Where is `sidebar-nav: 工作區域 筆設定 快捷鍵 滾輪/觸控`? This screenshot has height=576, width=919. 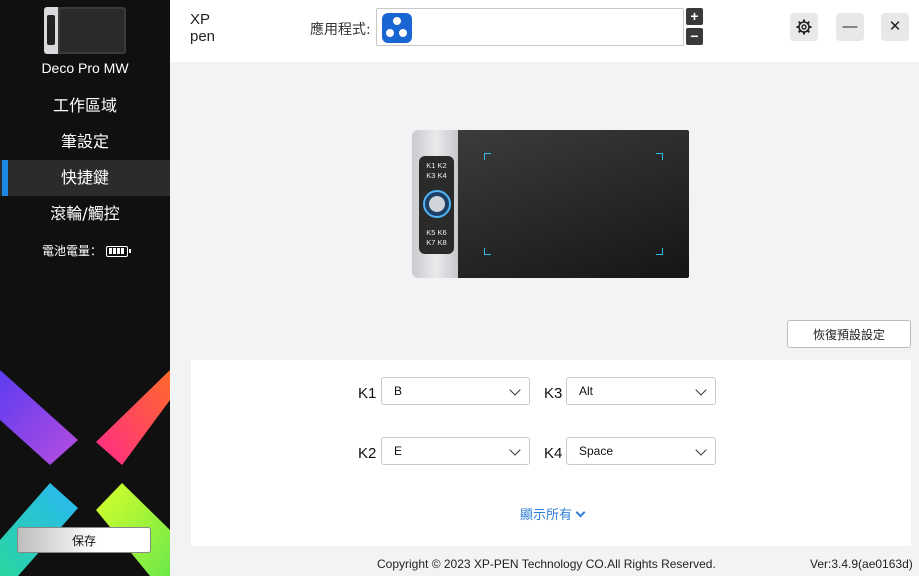
sidebar-nav: 工作區域 筆設定 快捷鍵 滾輪/觸控 is located at coordinates (85, 160).